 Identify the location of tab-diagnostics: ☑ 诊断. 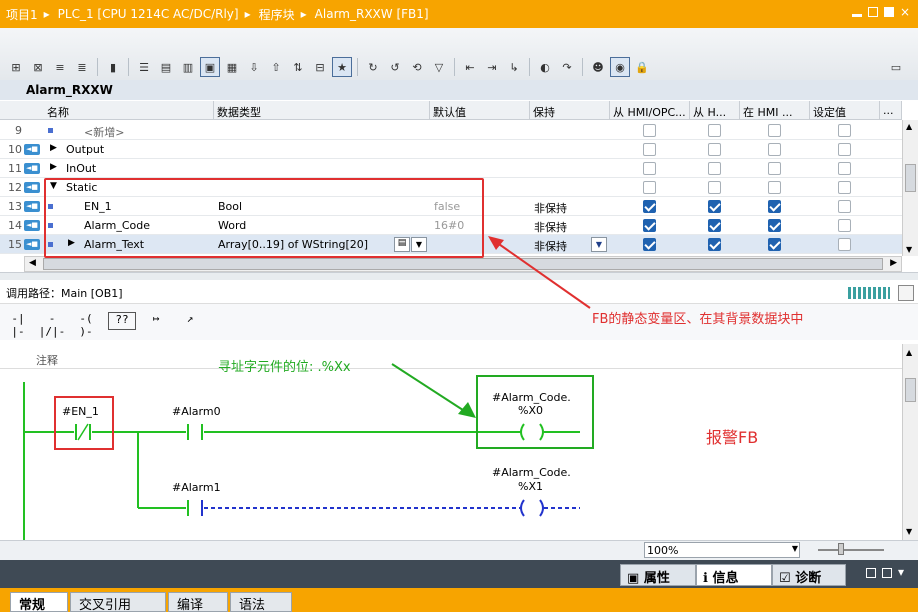
(809, 575).